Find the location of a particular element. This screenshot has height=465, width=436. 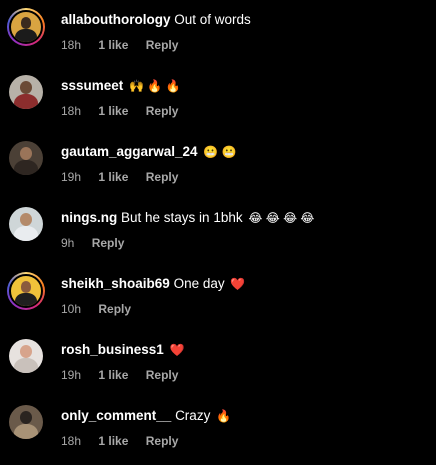

comment-username: allabouthorology is located at coordinates (116, 19).